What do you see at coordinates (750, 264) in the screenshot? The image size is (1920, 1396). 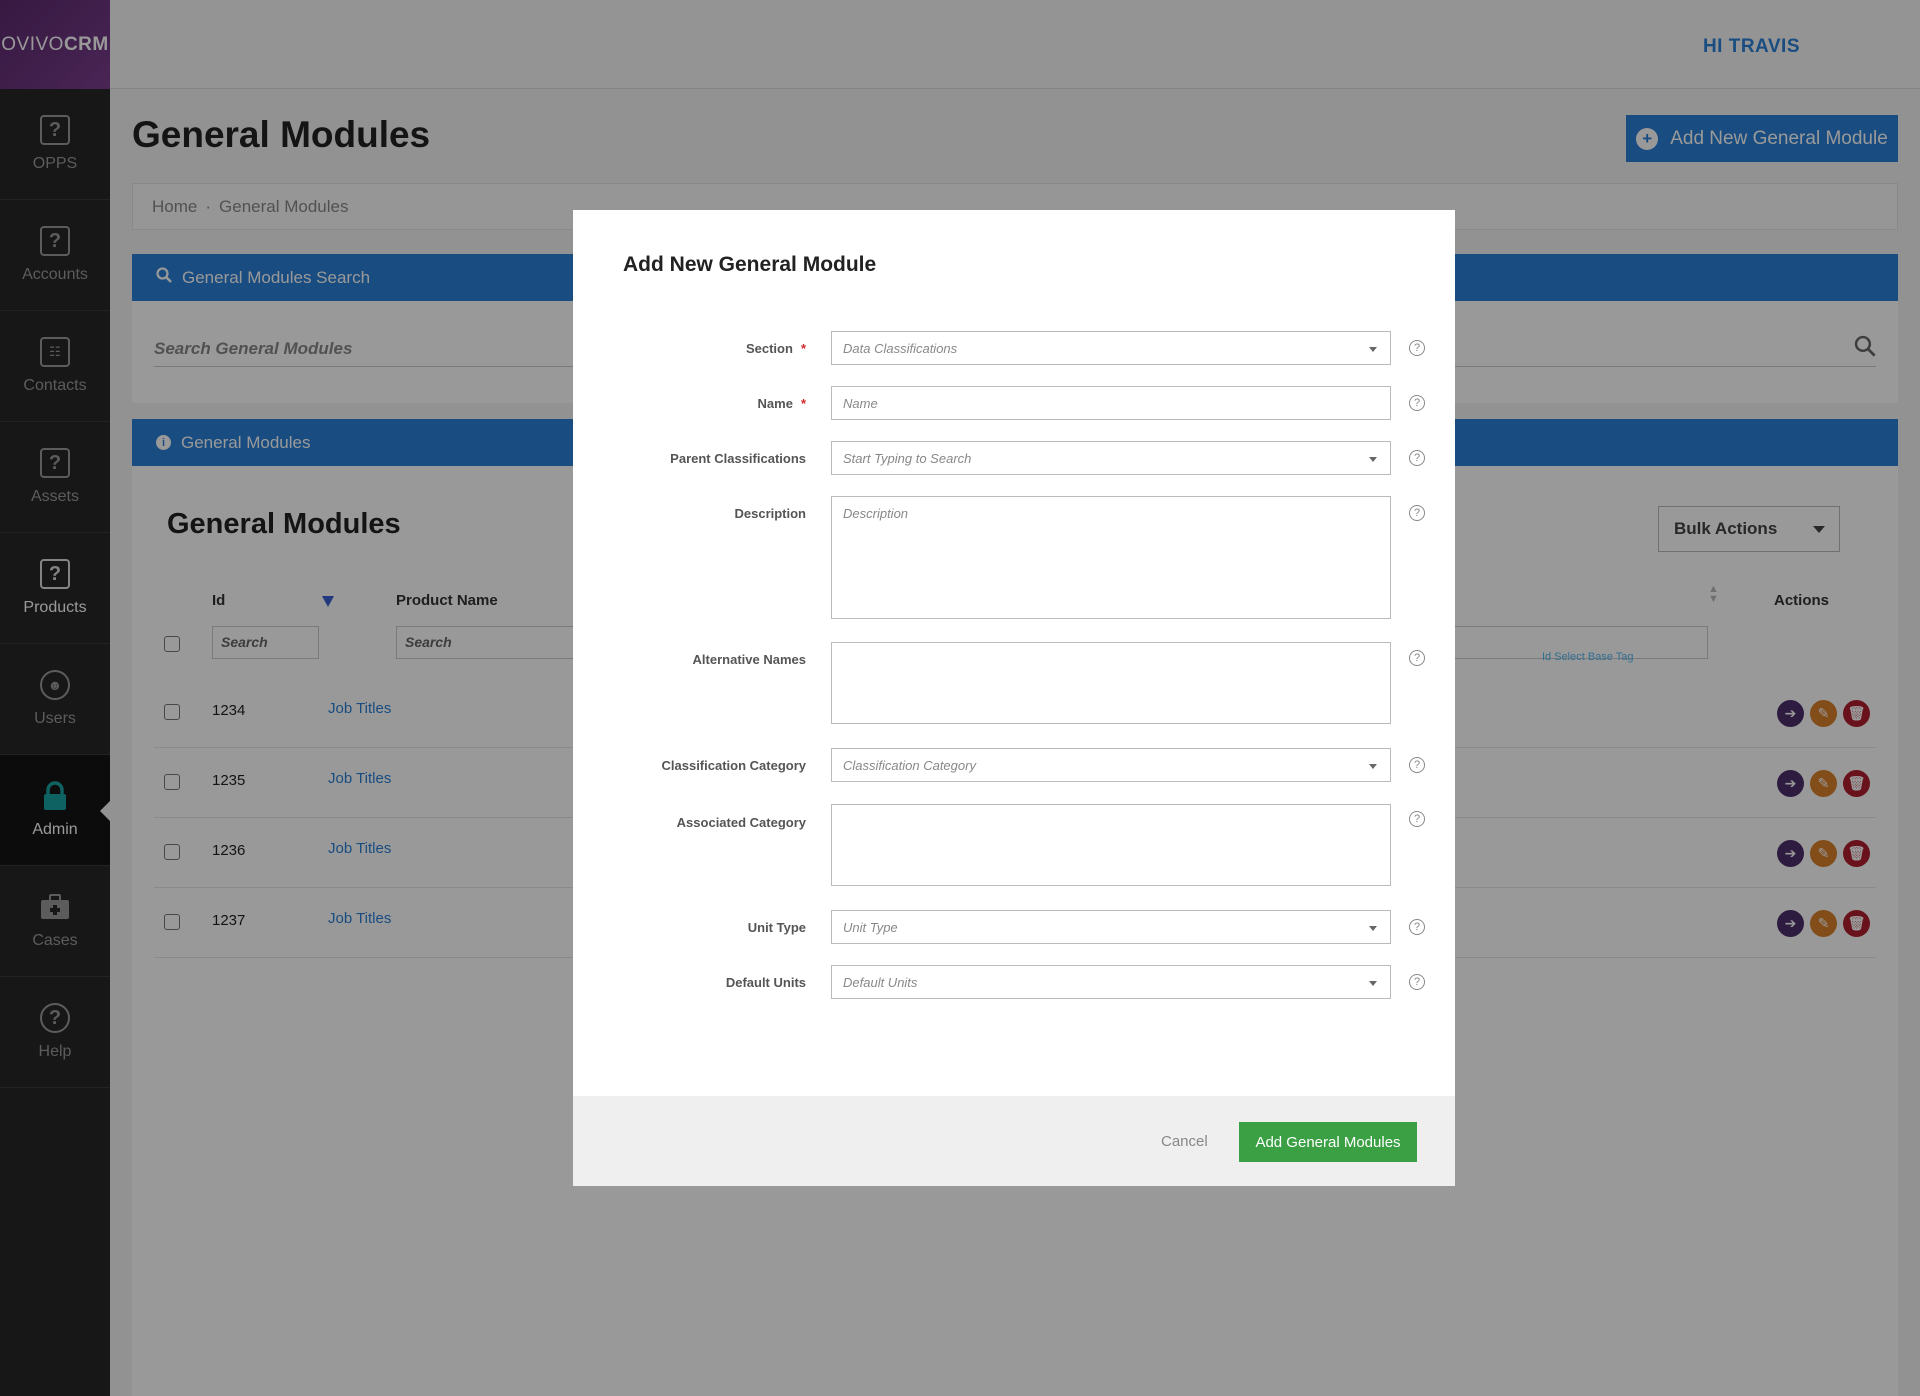 I see `modal-title: Add New General Module` at bounding box center [750, 264].